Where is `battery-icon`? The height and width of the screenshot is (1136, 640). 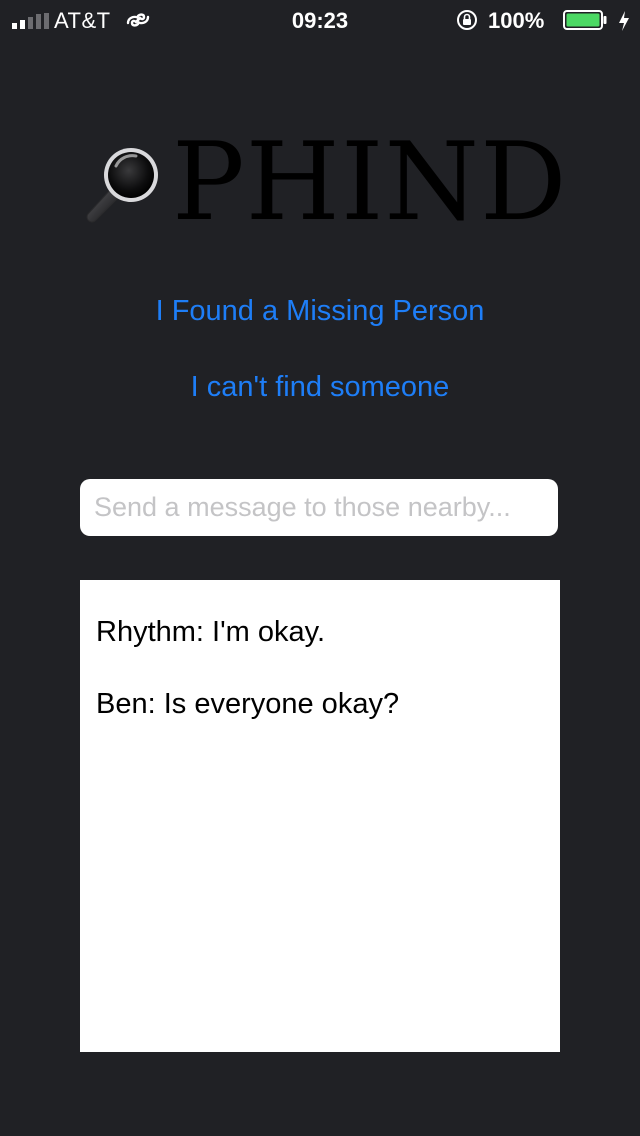 battery-icon is located at coordinates (585, 20).